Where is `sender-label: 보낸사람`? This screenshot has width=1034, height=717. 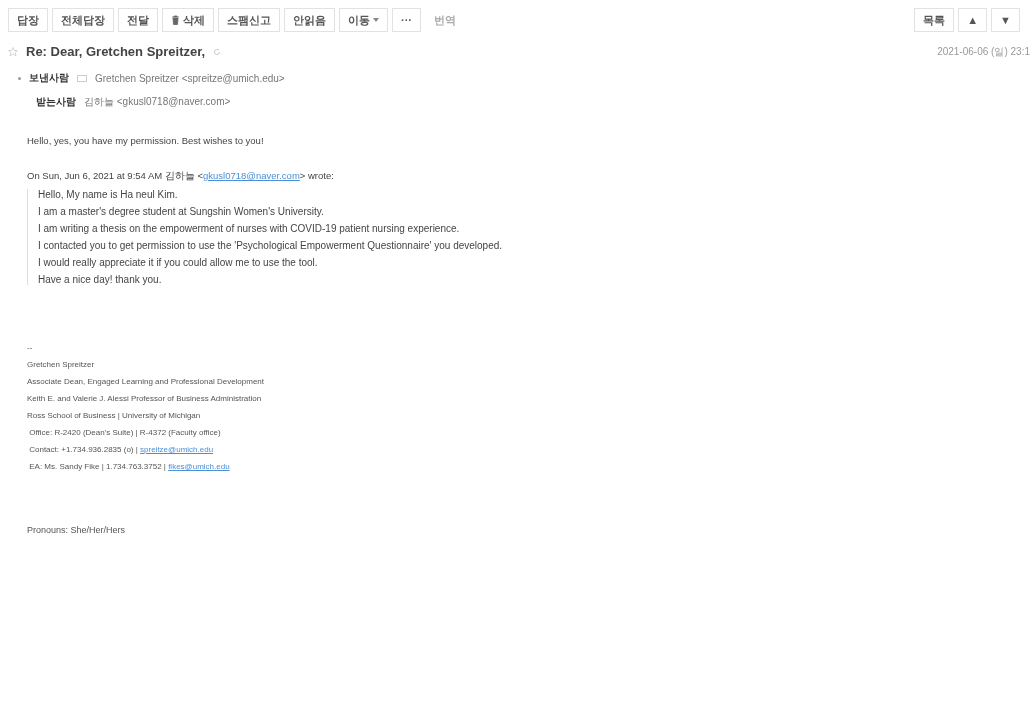 sender-label: 보낸사람 is located at coordinates (49, 78).